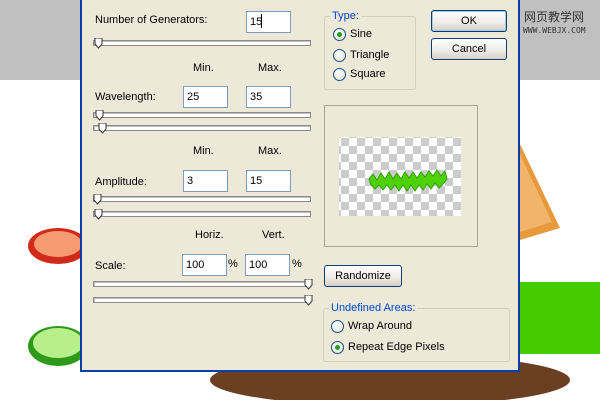  What do you see at coordinates (268, 97) in the screenshot?
I see `wavelength-max-input: 35` at bounding box center [268, 97].